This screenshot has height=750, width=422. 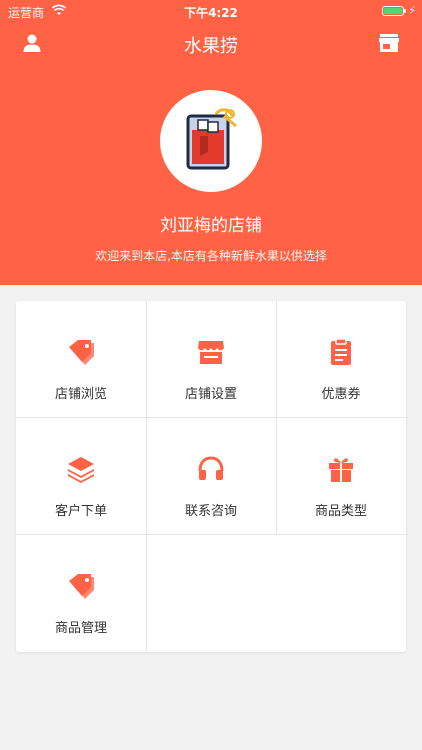 I want to click on drink-cup-icon, so click(x=211, y=139).